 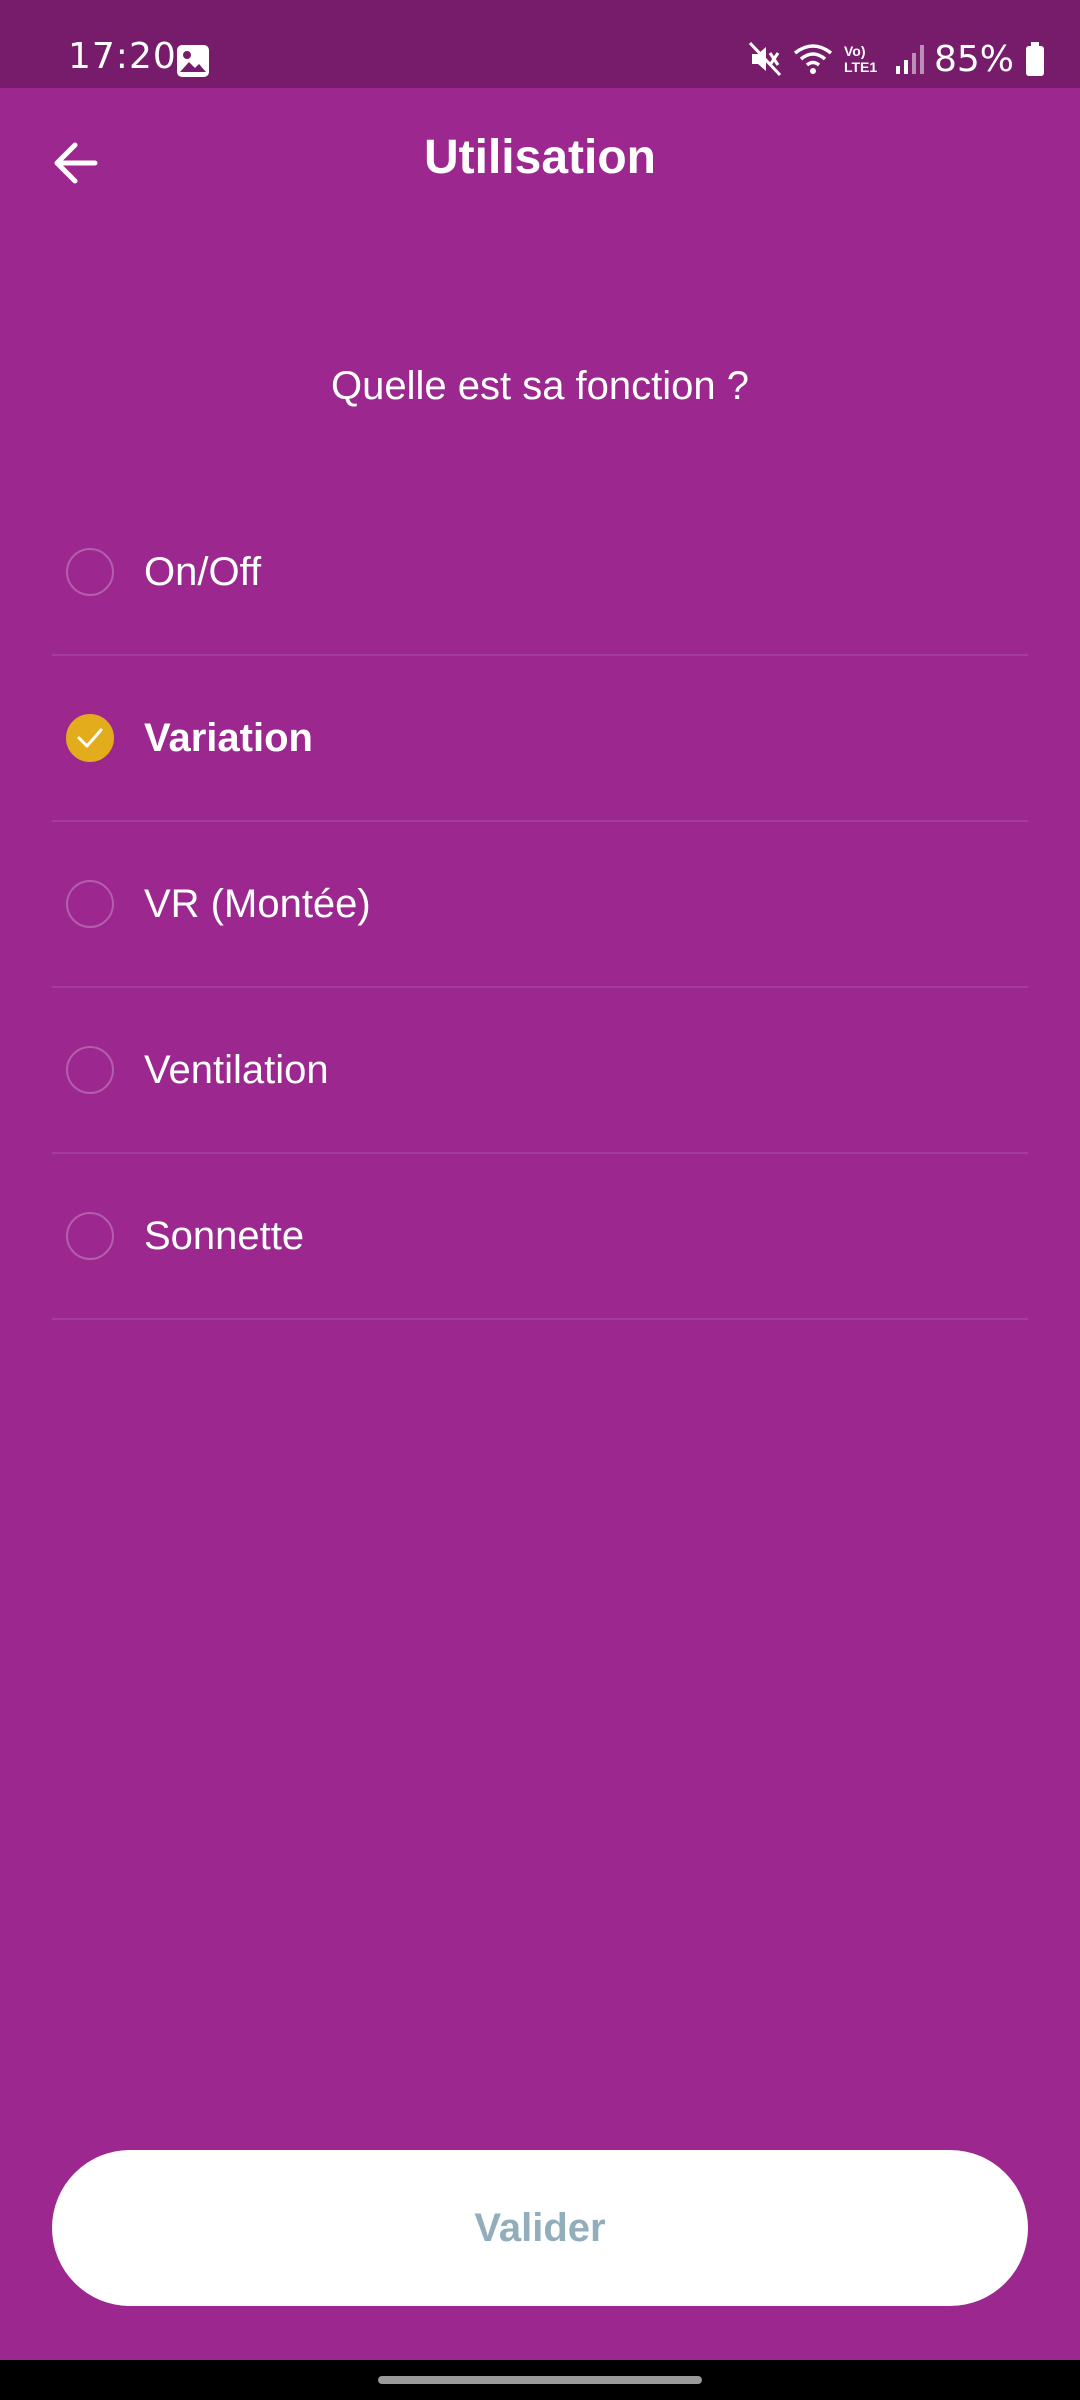 I want to click on option-label: Ventilation, so click(x=236, y=1069).